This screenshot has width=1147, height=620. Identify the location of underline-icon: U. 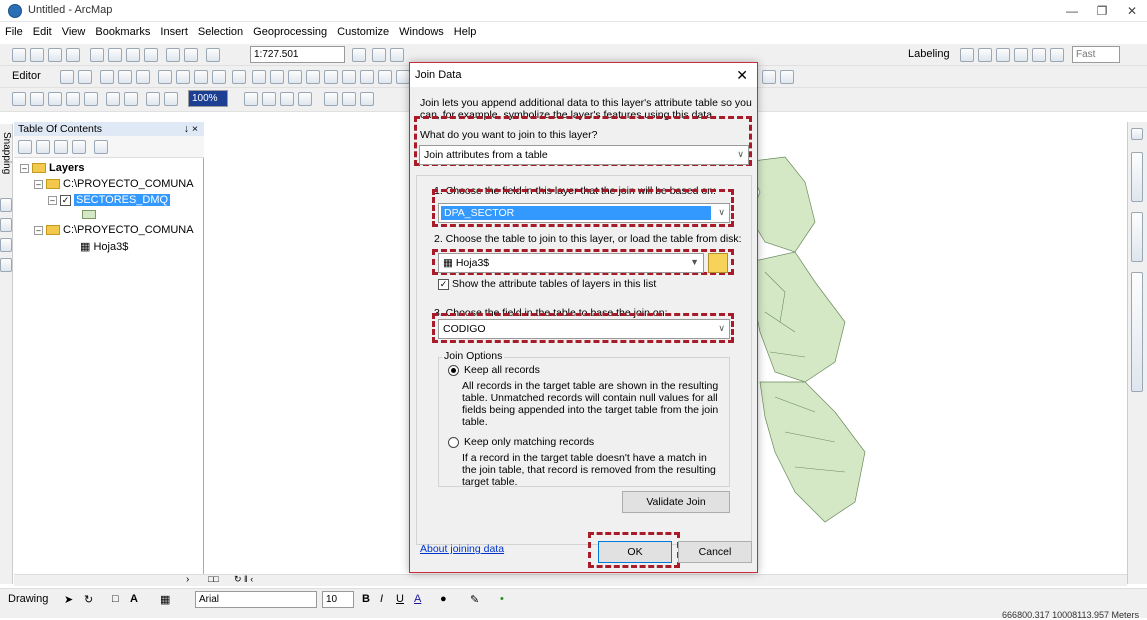
(400, 599).